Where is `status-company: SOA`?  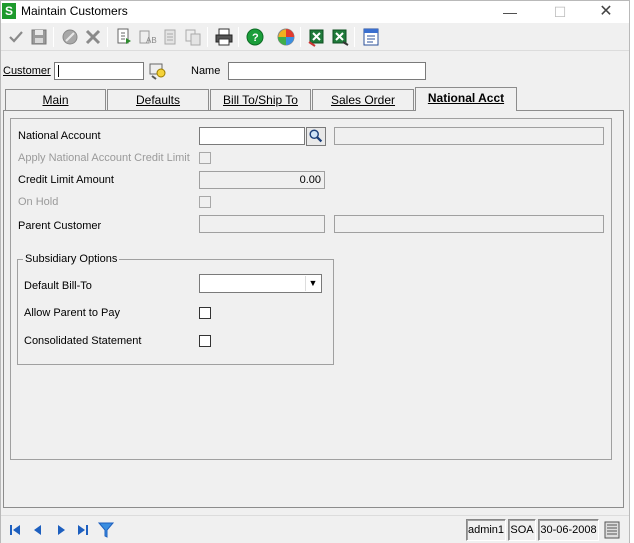
status-company: SOA is located at coordinates (522, 530).